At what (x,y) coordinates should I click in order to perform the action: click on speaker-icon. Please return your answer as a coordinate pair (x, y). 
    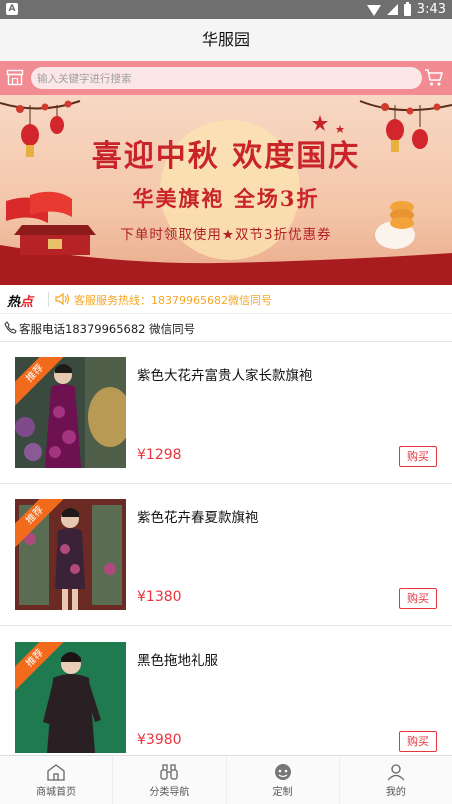
    Looking at the image, I should click on (62, 299).